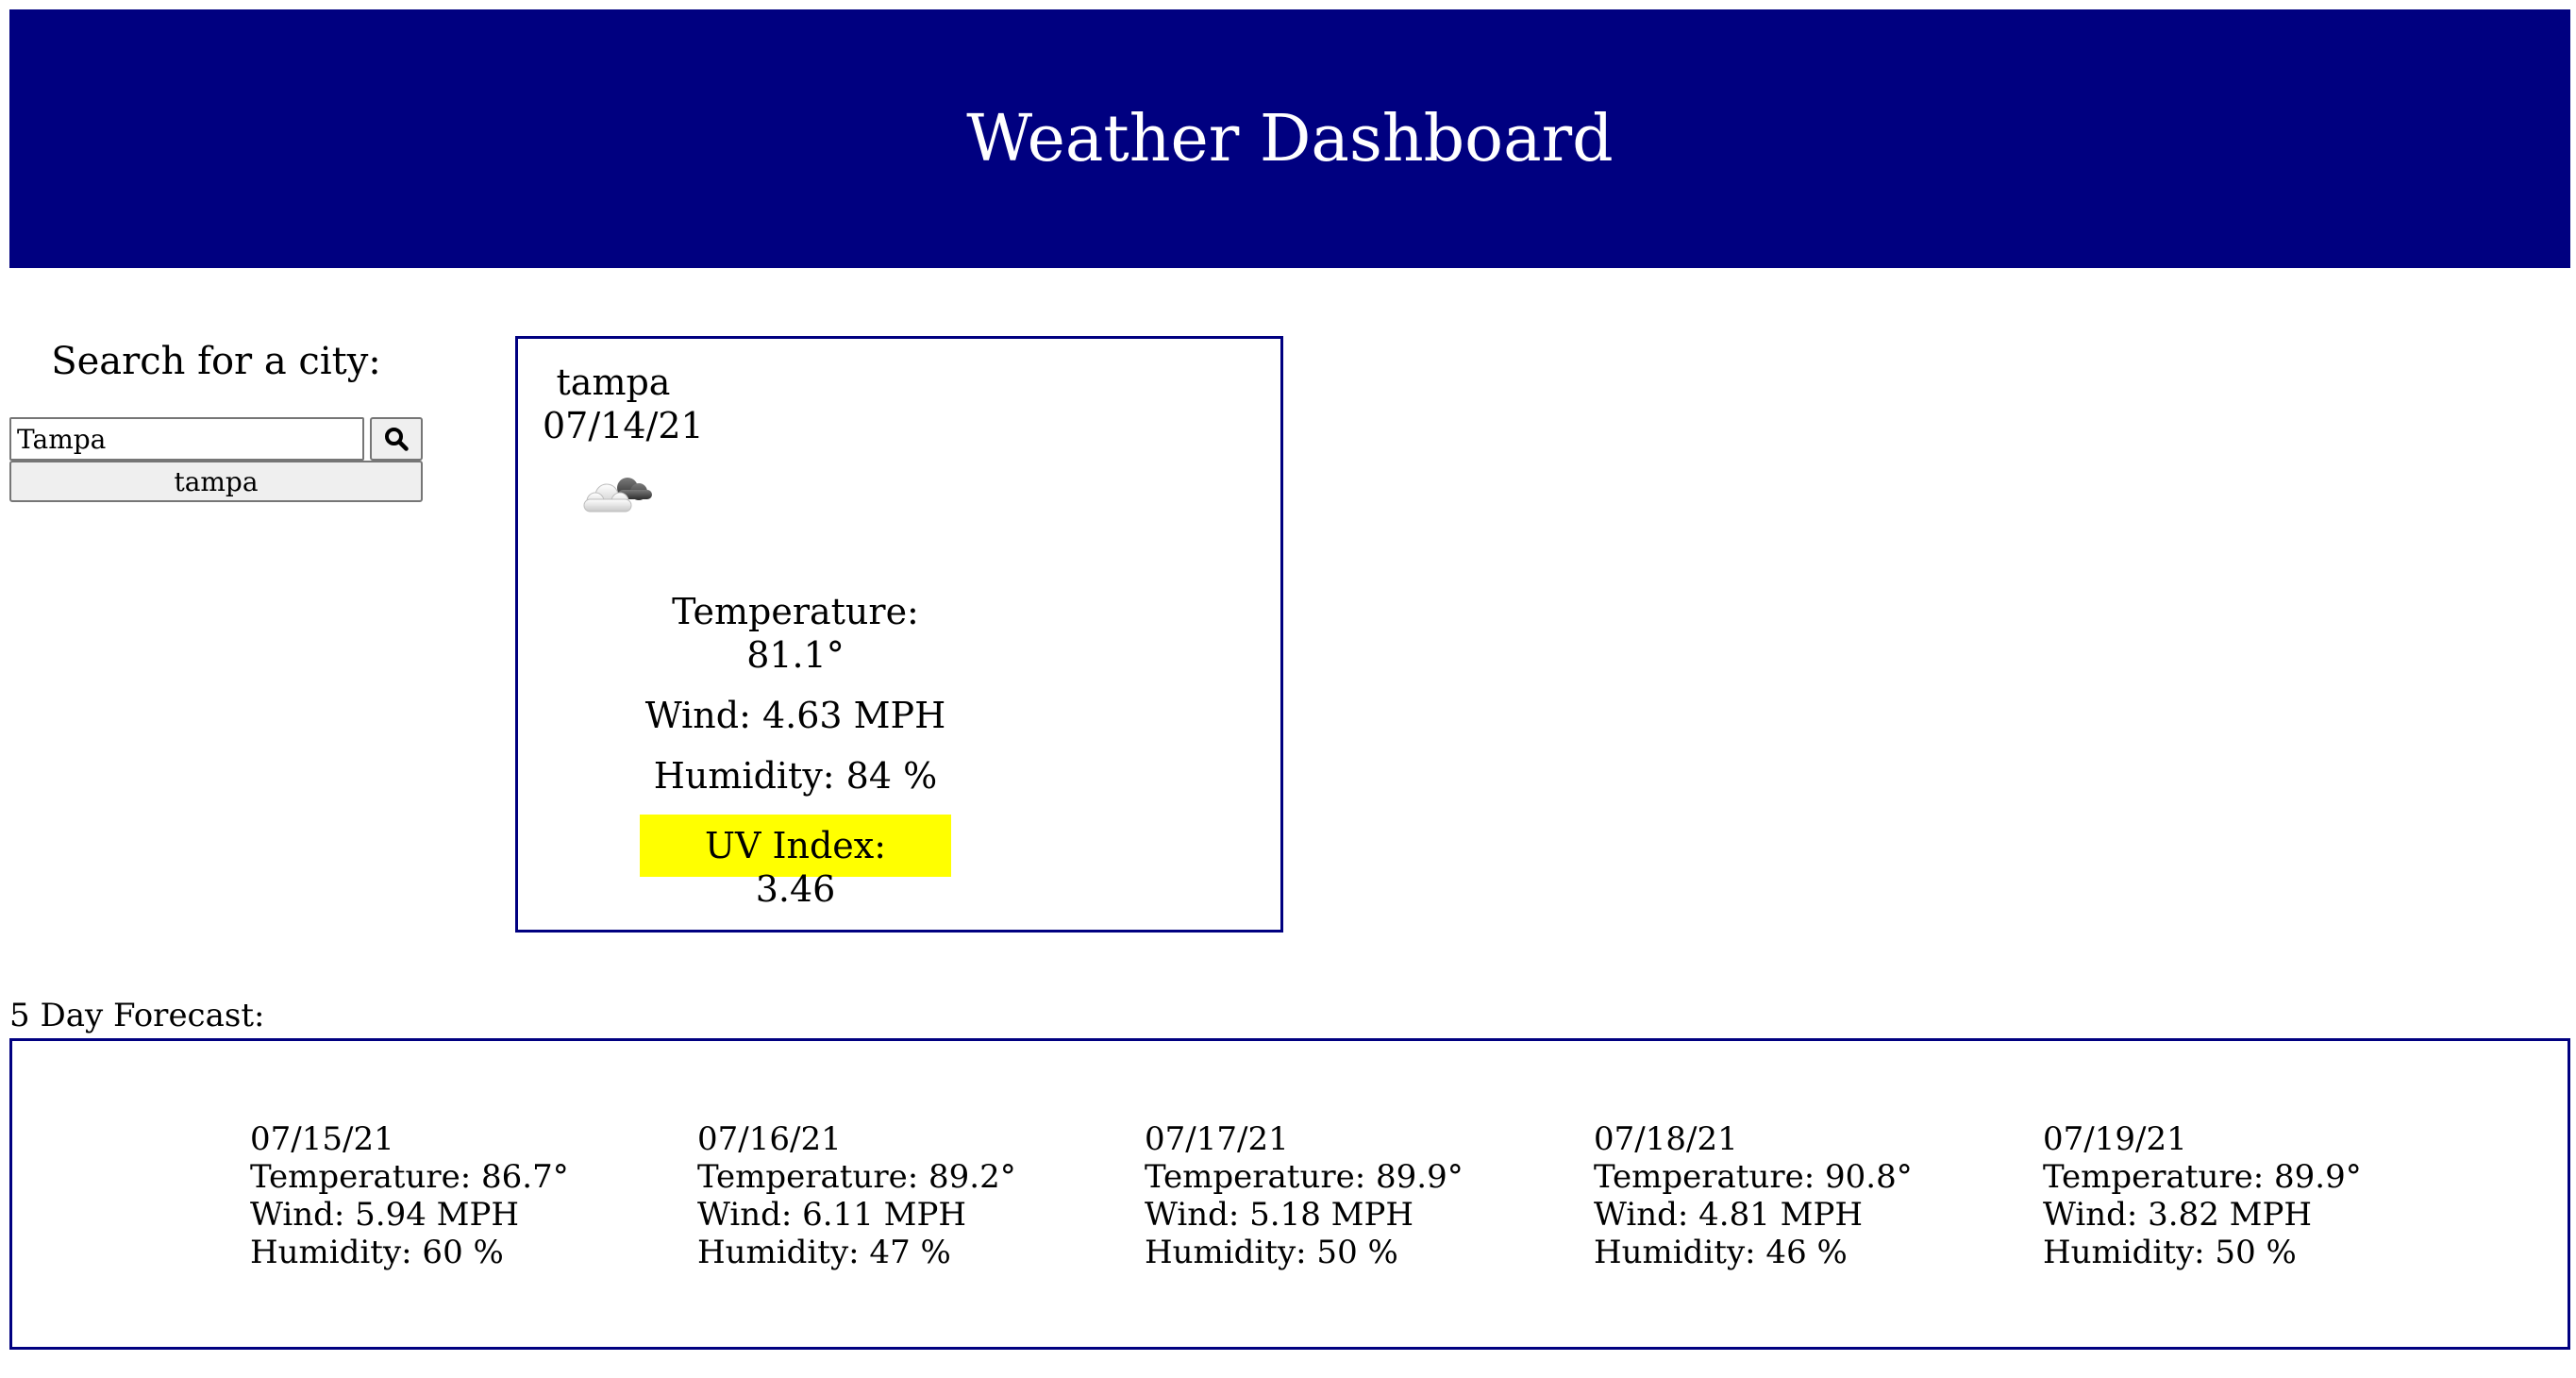 The image size is (2576, 1378). Describe the element at coordinates (613, 382) in the screenshot. I see `current-city-name: tampa` at that location.